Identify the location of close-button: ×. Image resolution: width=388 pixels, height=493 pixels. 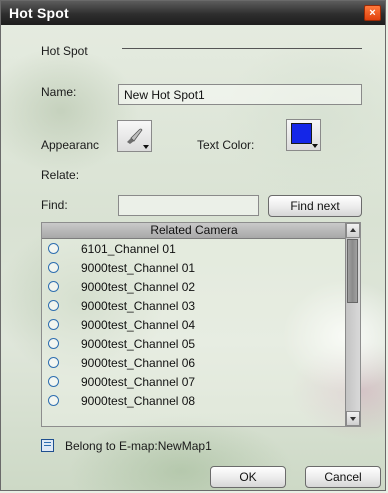
(372, 13).